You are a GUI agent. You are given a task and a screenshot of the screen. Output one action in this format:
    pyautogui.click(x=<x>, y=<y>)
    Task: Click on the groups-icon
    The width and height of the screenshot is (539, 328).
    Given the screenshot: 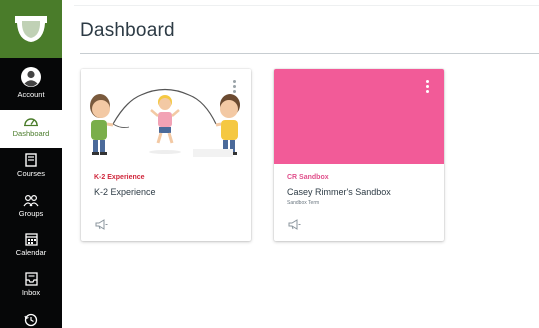 What is the action you would take?
    pyautogui.click(x=31, y=200)
    